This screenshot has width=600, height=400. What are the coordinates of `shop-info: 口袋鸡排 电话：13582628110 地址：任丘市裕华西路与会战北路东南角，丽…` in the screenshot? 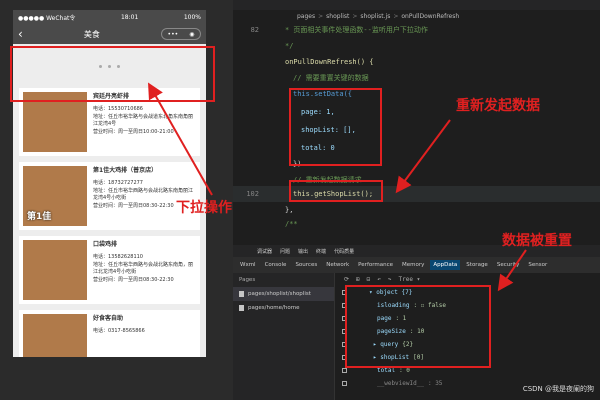 It's located at (141, 270).